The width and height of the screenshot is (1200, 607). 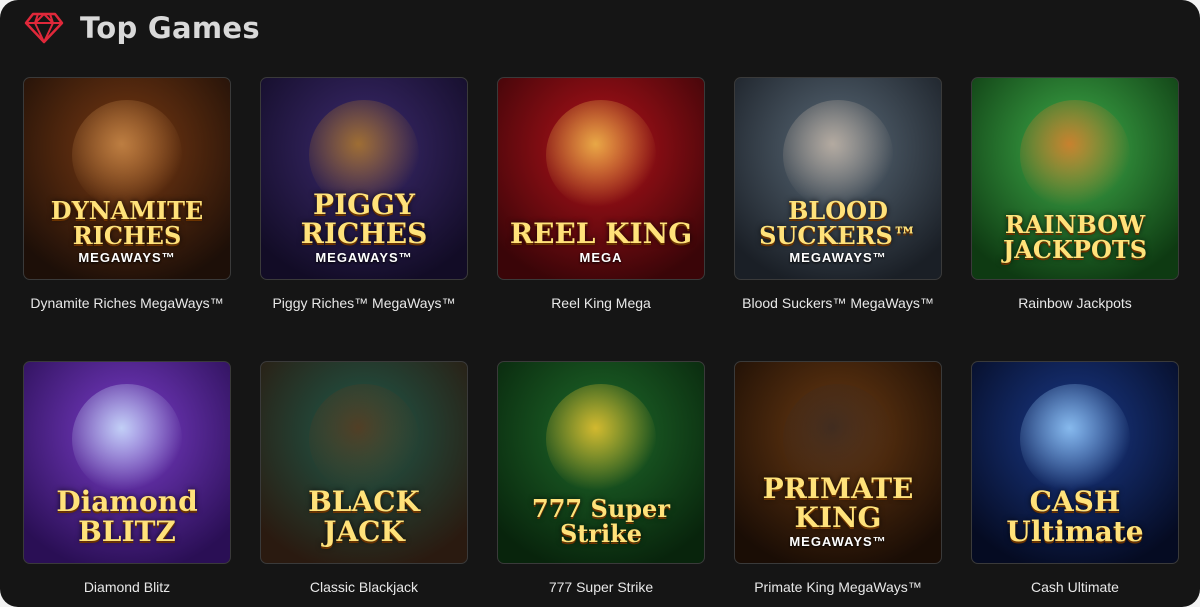 I want to click on game-art-logo: BLOOD SUCKERS™ MEGAWAYS™, so click(x=838, y=231).